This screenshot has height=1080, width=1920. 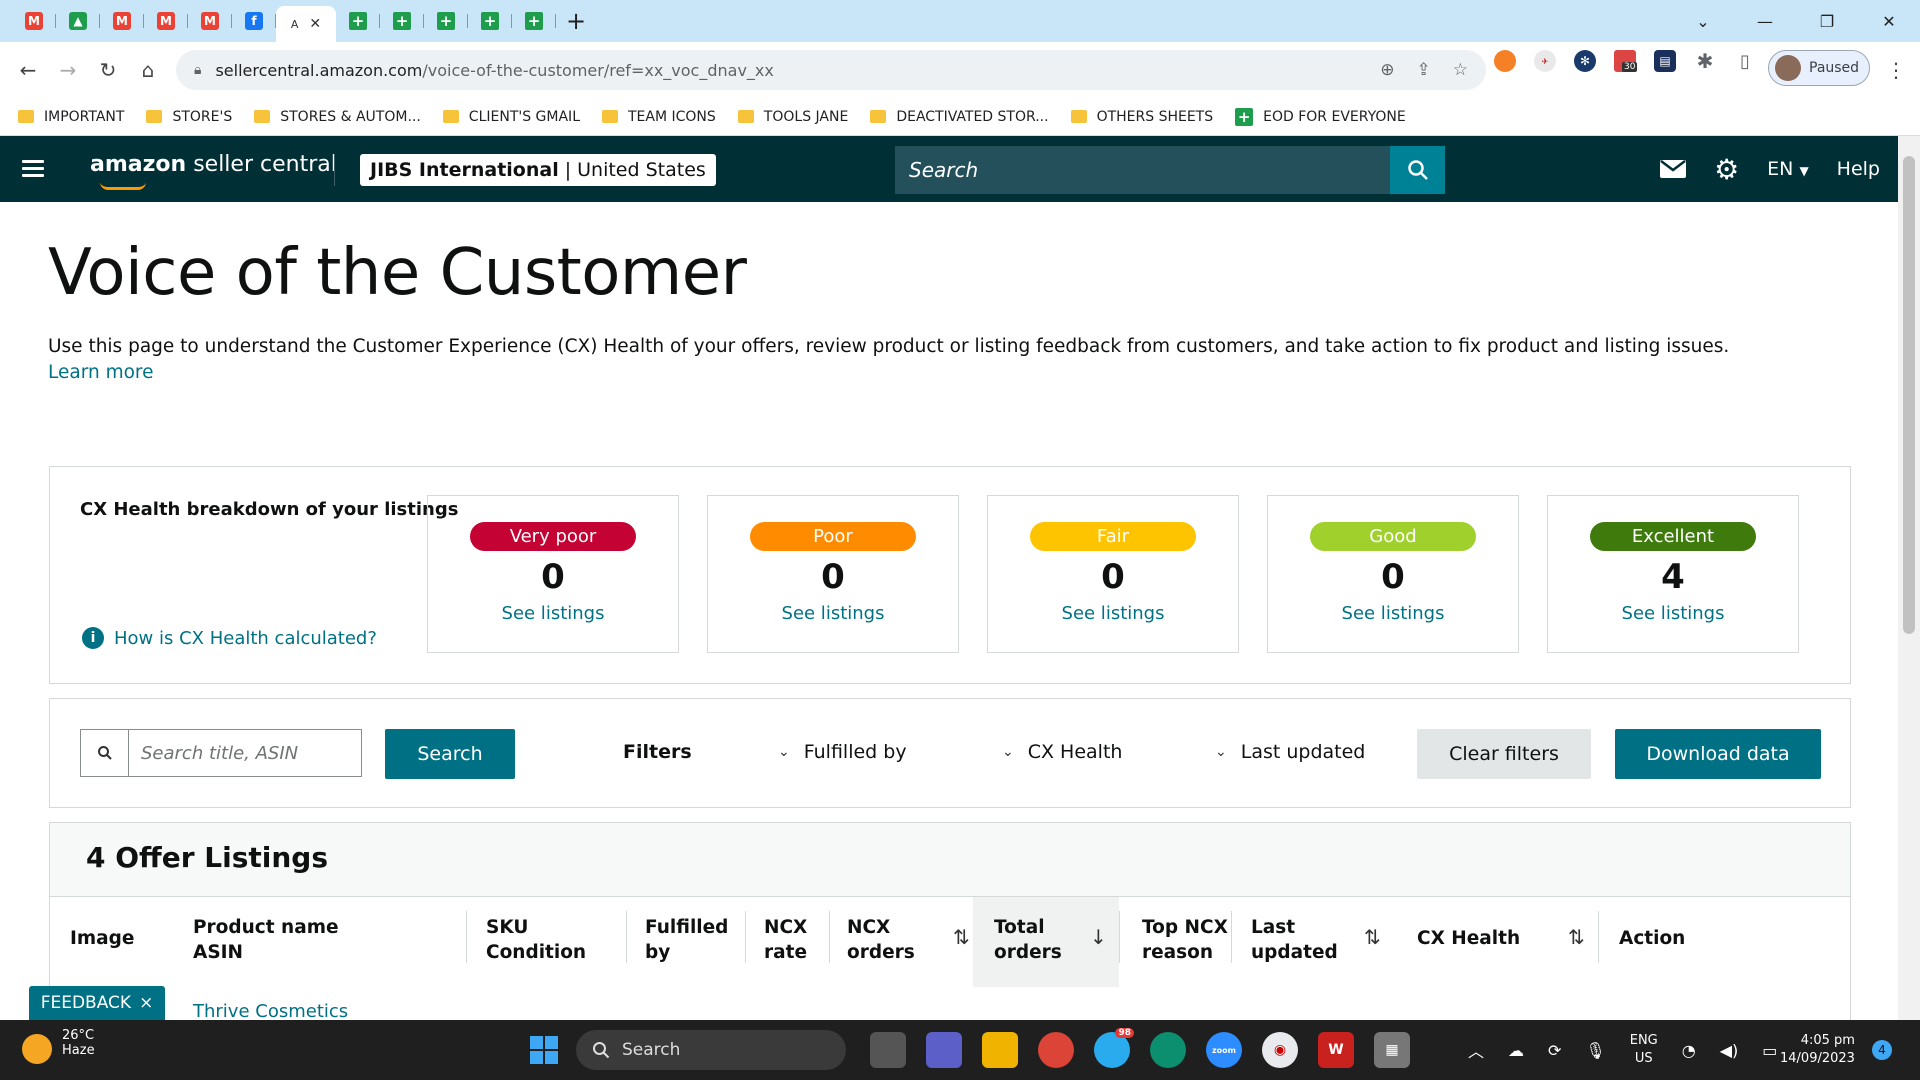 What do you see at coordinates (1516, 1050) in the screenshot?
I see `onedrive-icon: ☁` at bounding box center [1516, 1050].